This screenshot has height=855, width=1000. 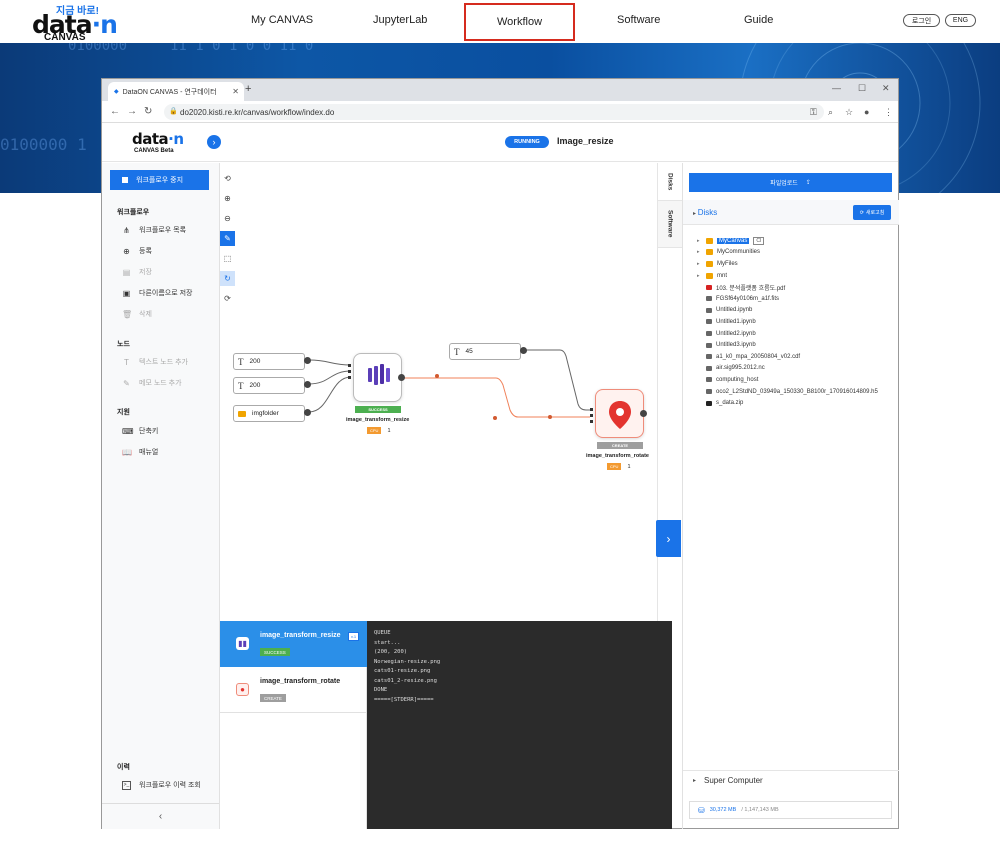 What do you see at coordinates (145, 251) in the screenshot?
I see `sidebar-item-label: 등록` at bounding box center [145, 251].